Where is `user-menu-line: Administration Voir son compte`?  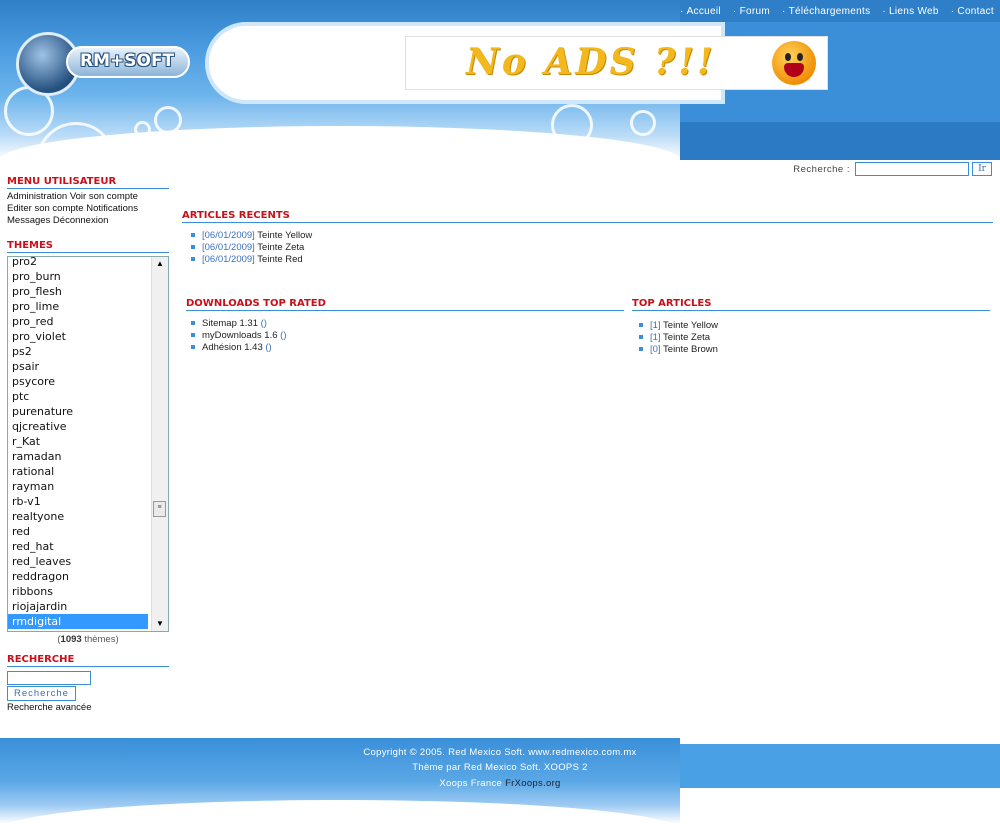
user-menu-line: Administration Voir son compte is located at coordinates (88, 197).